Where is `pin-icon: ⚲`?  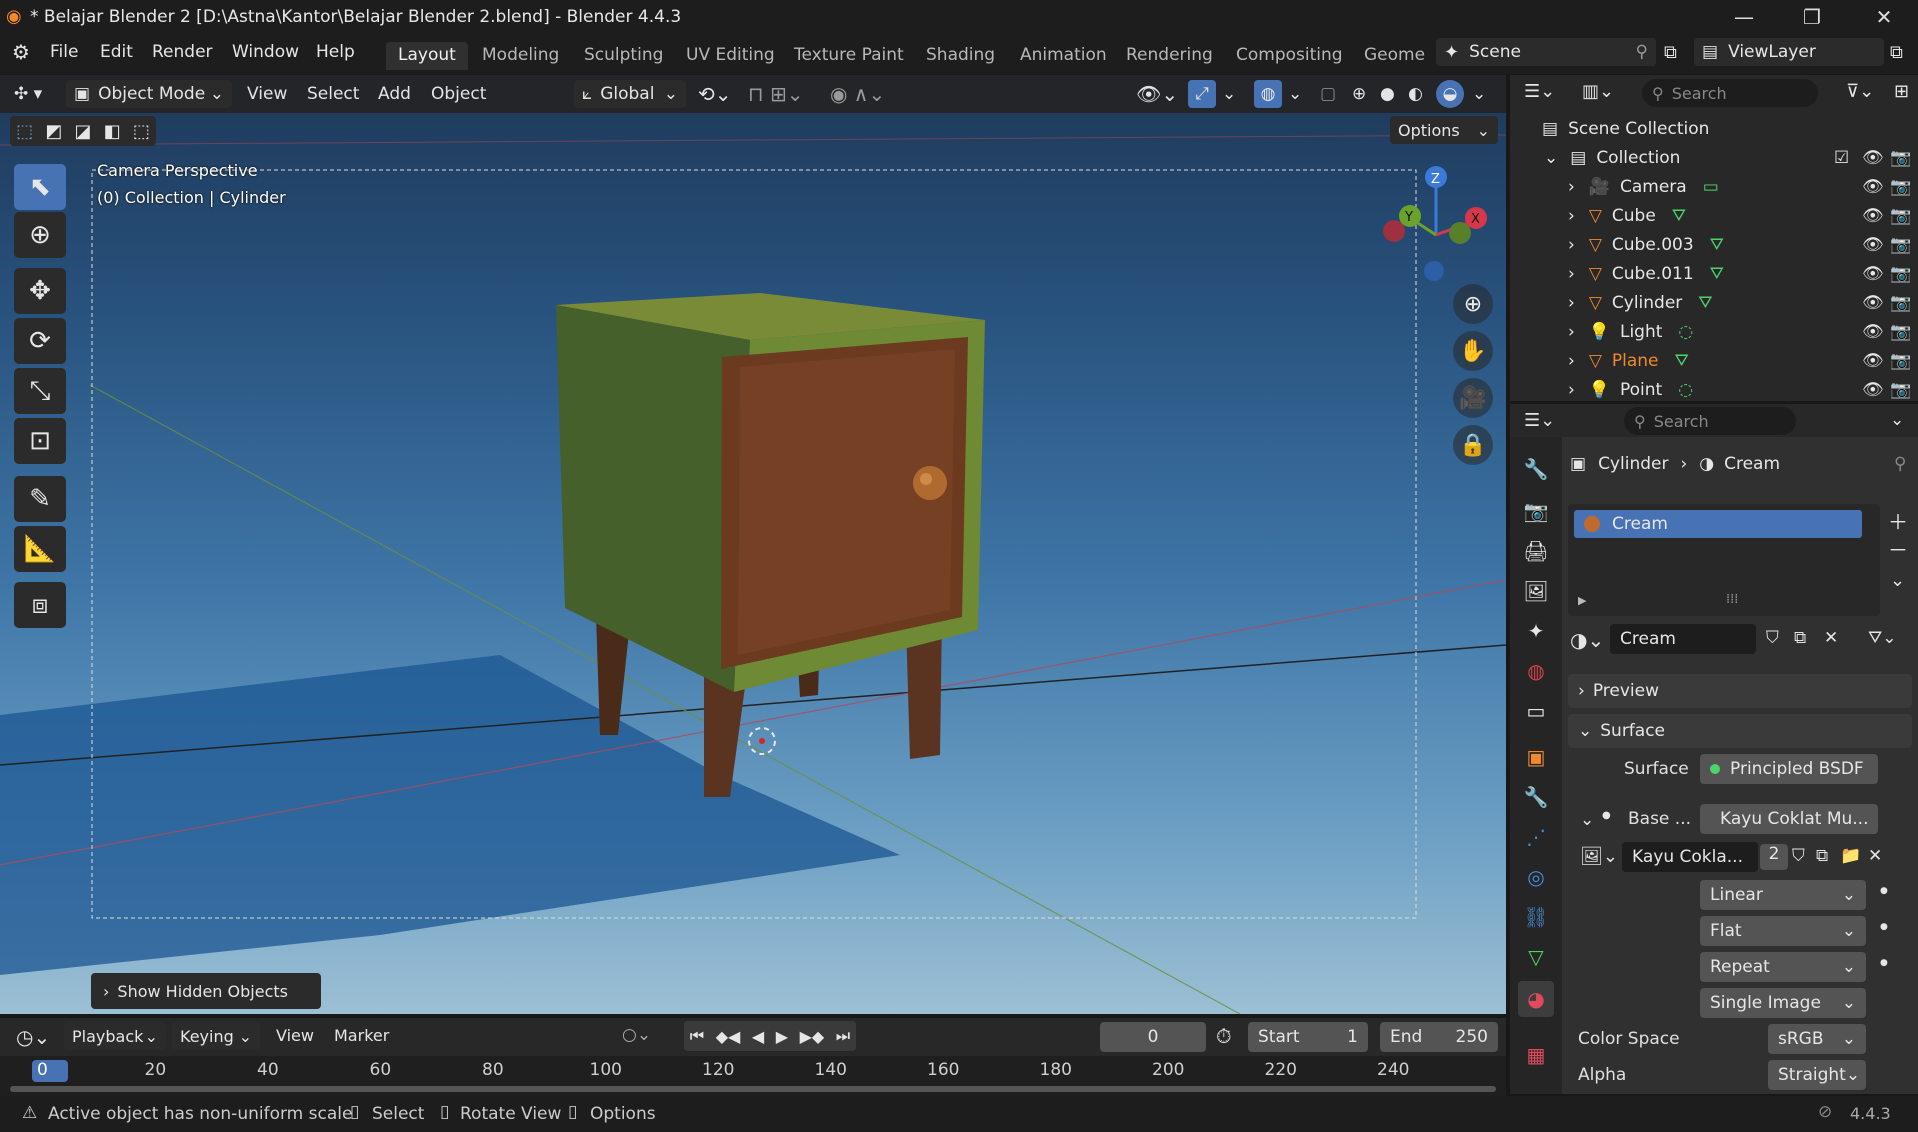
pin-icon: ⚲ is located at coordinates (1642, 52).